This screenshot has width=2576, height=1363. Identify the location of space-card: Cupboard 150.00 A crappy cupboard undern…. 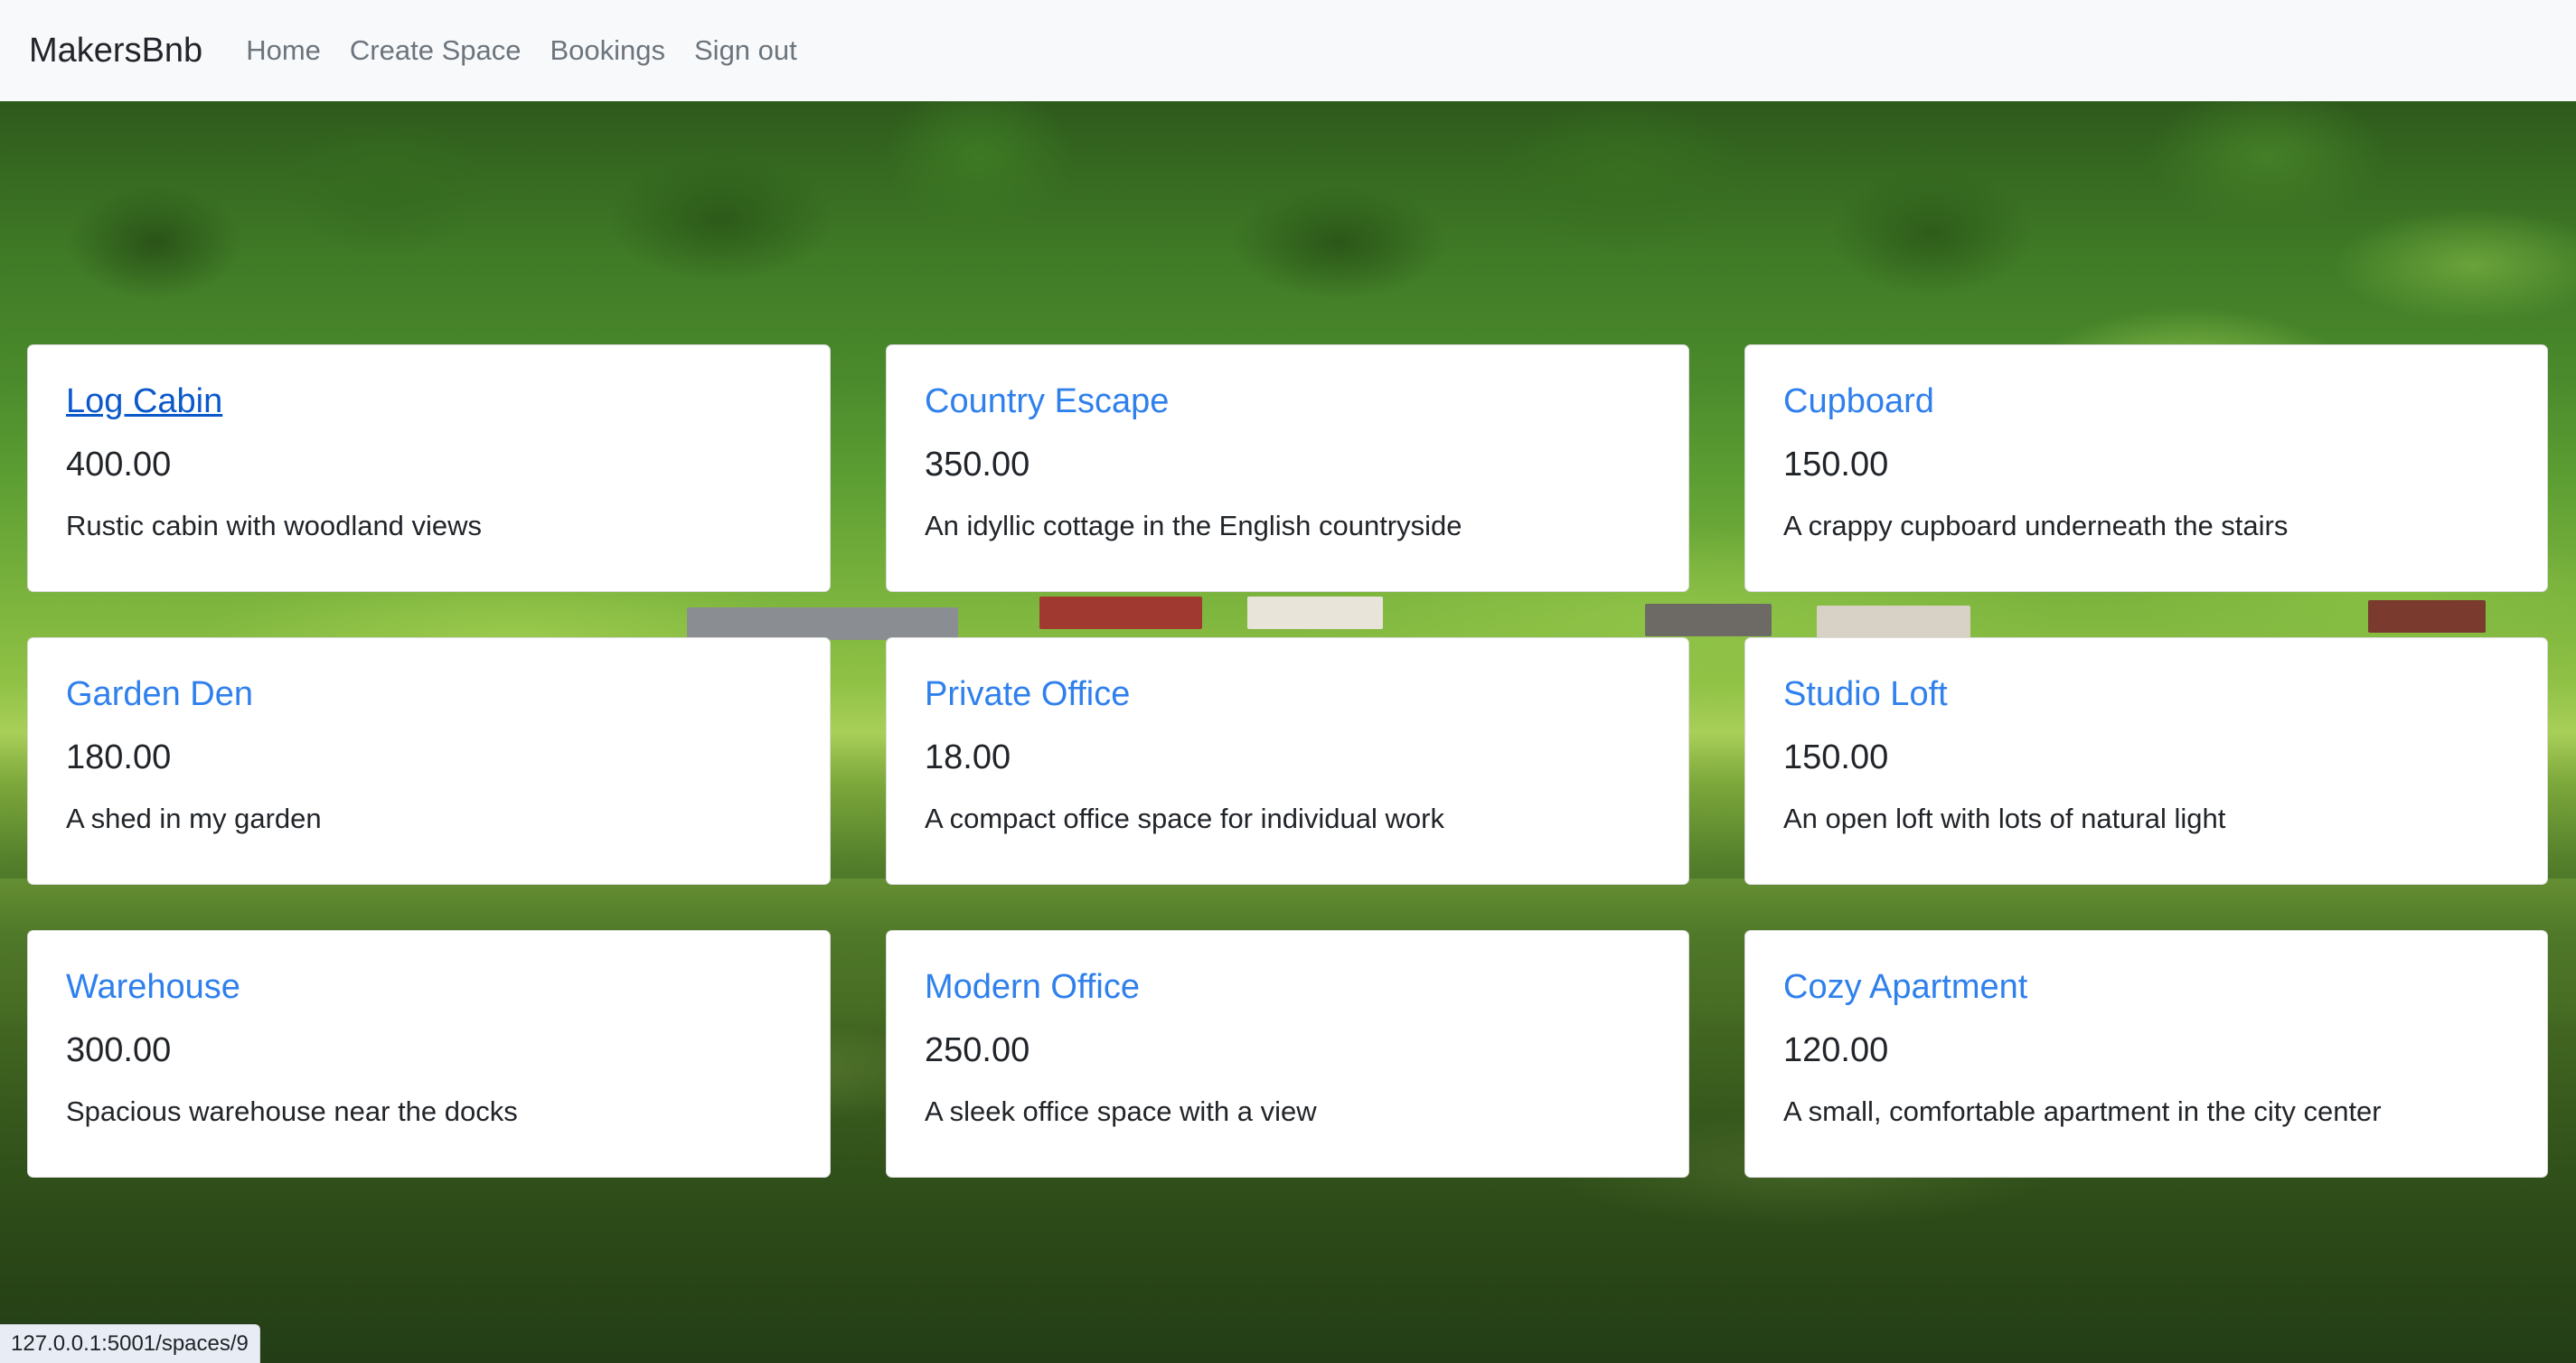
(2146, 468).